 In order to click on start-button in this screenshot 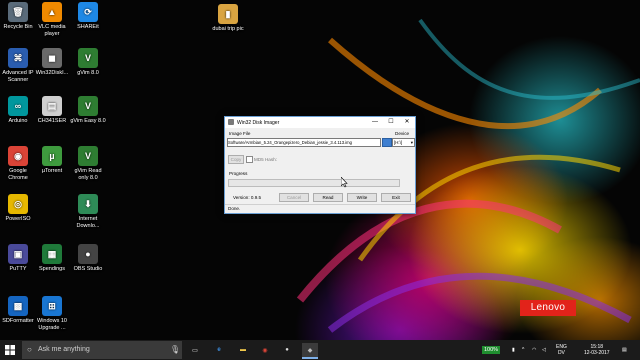, I will do `click(10, 350)`.